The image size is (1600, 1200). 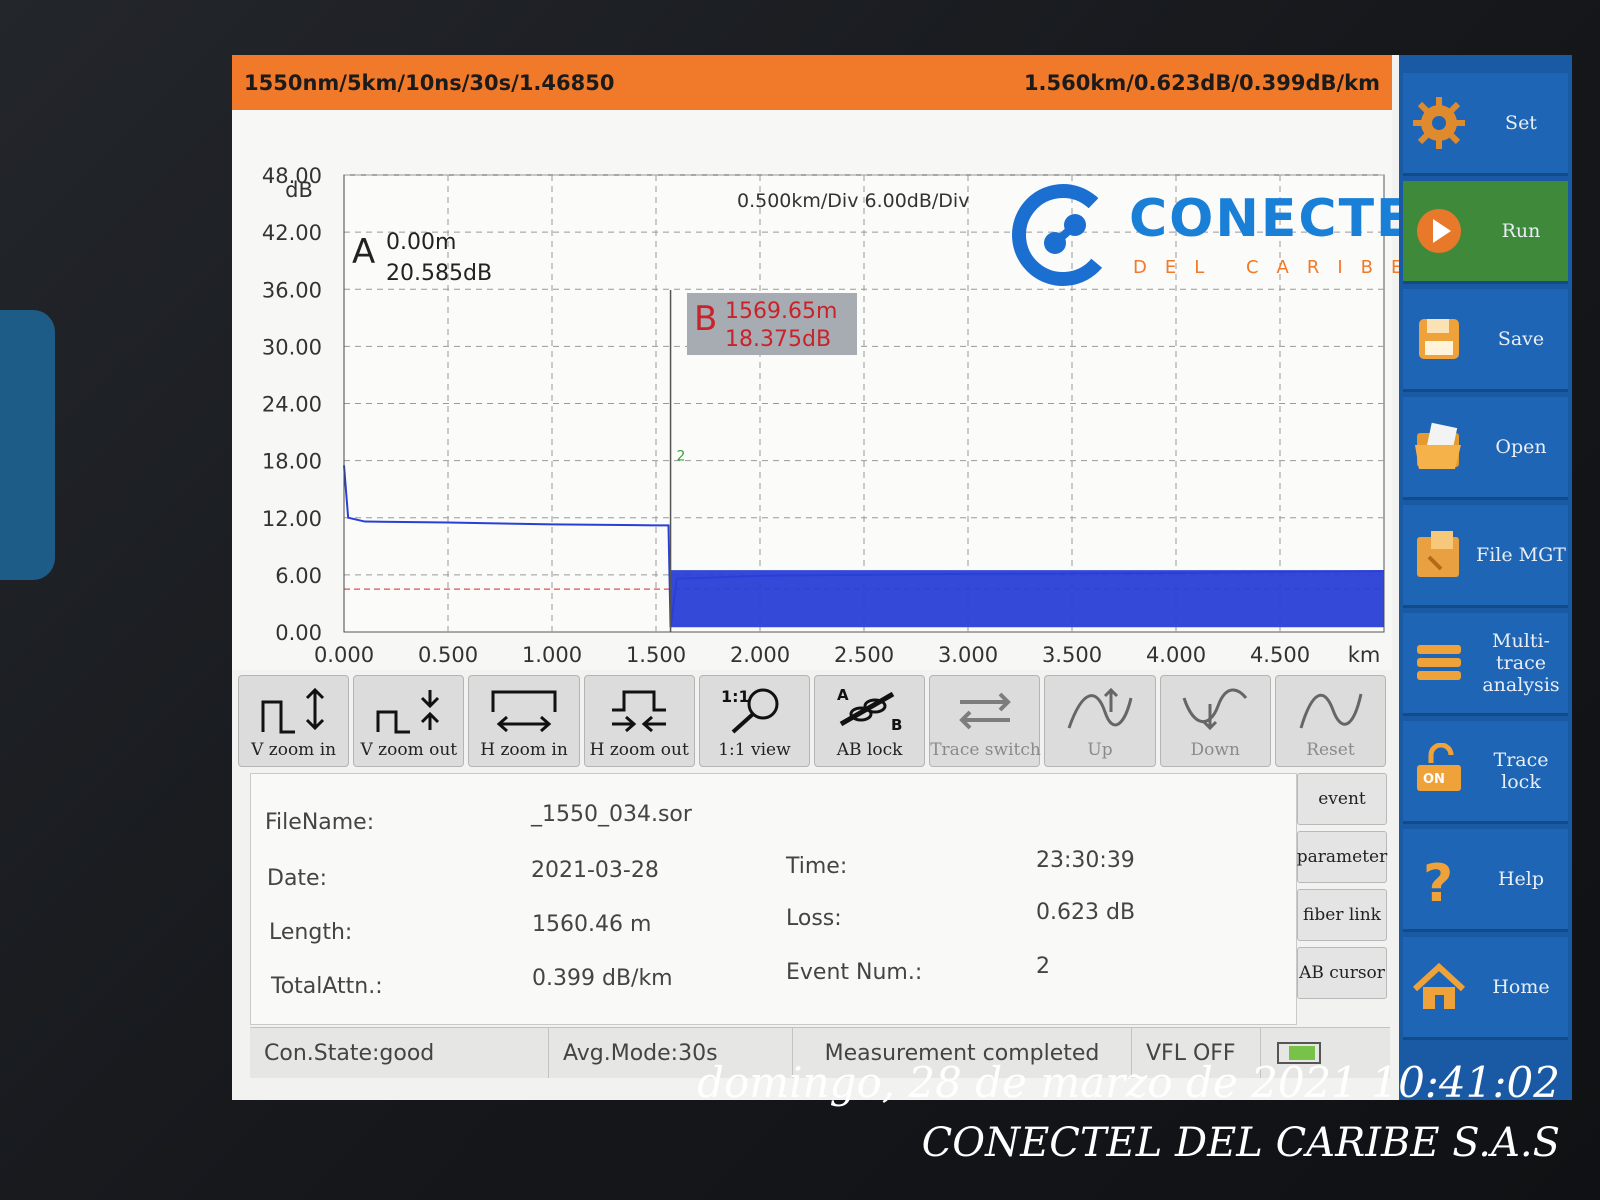 I want to click on sidebar-button-label: Help, so click(x=1521, y=879).